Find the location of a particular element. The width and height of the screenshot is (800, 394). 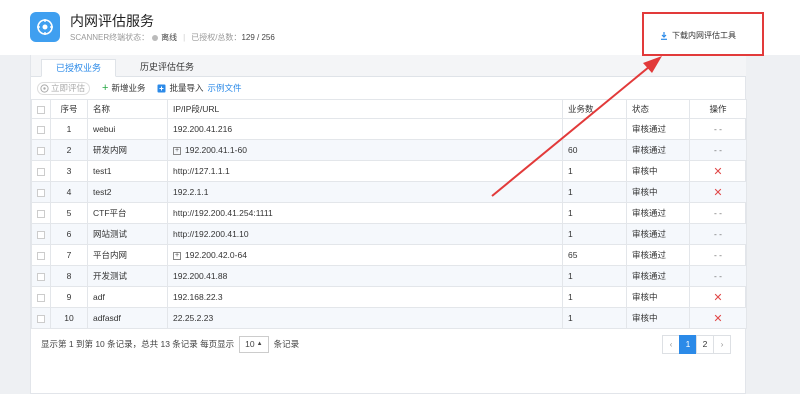

cell-no: 3 is located at coordinates (69, 171).